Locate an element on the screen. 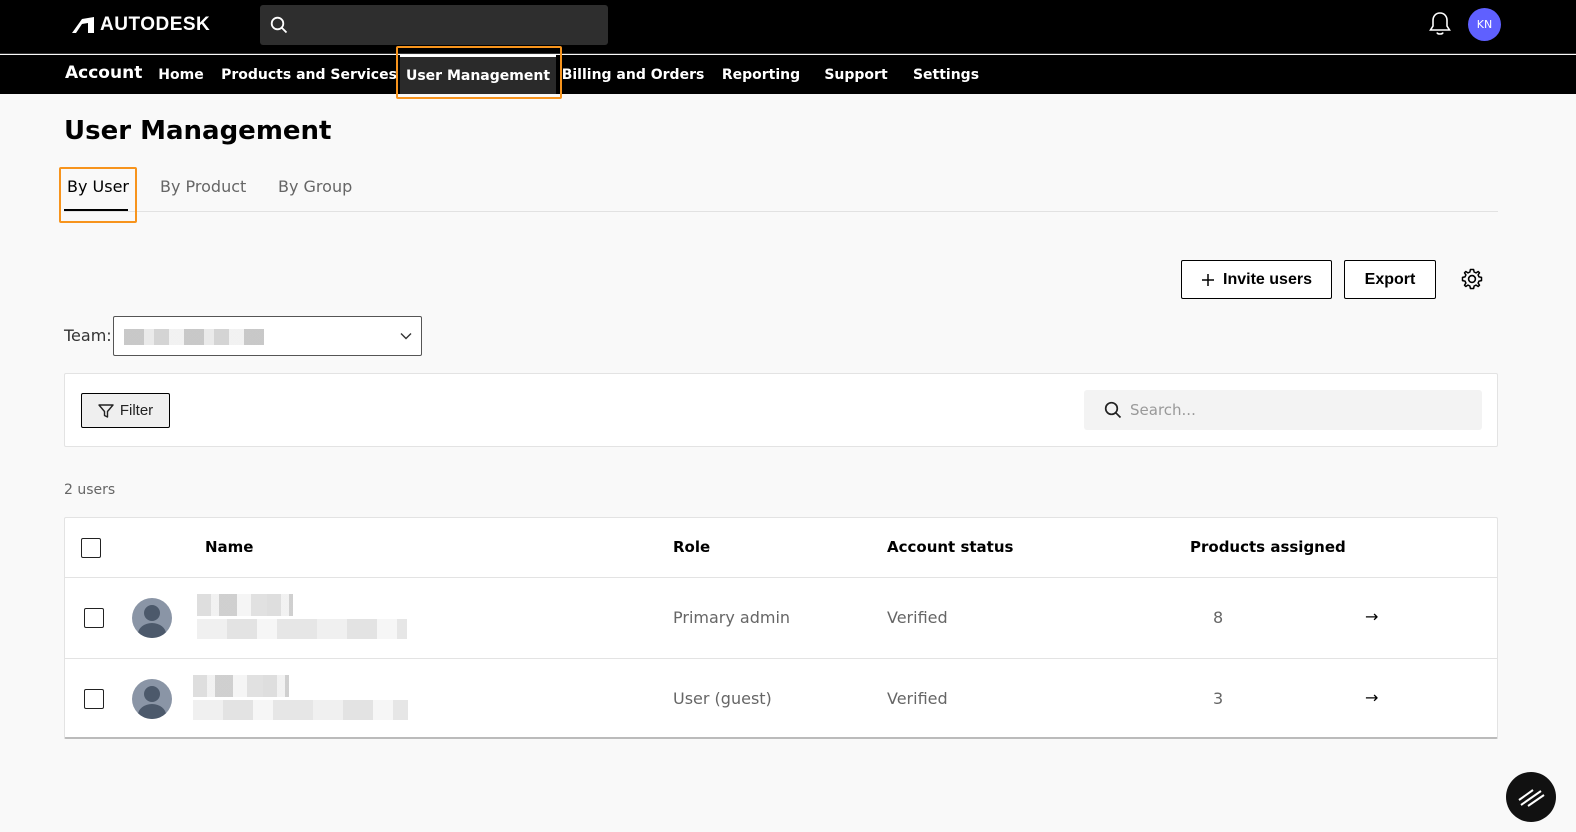  top-bar: AUTODESK KN is located at coordinates (788, 27).